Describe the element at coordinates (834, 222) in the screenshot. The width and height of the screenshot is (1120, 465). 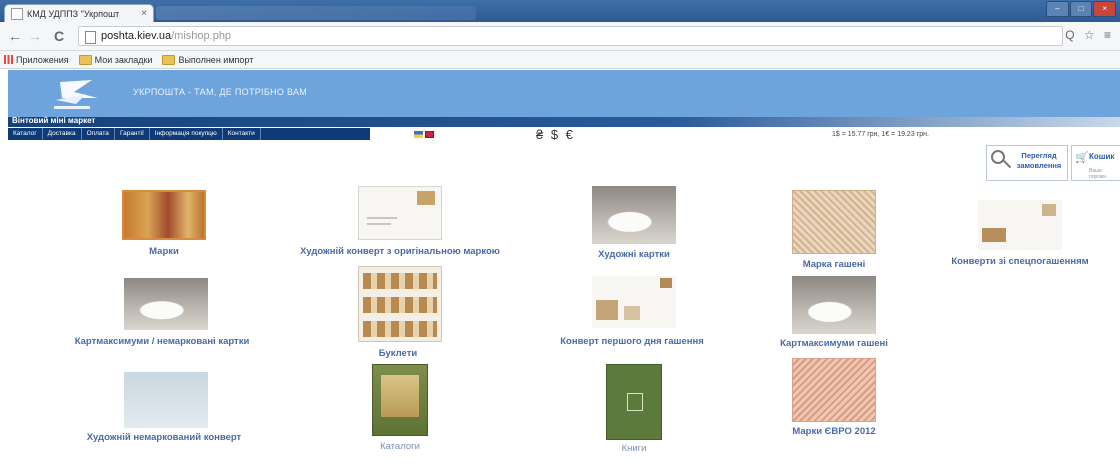
I see `cancelled-stamp-thumbnail` at that location.